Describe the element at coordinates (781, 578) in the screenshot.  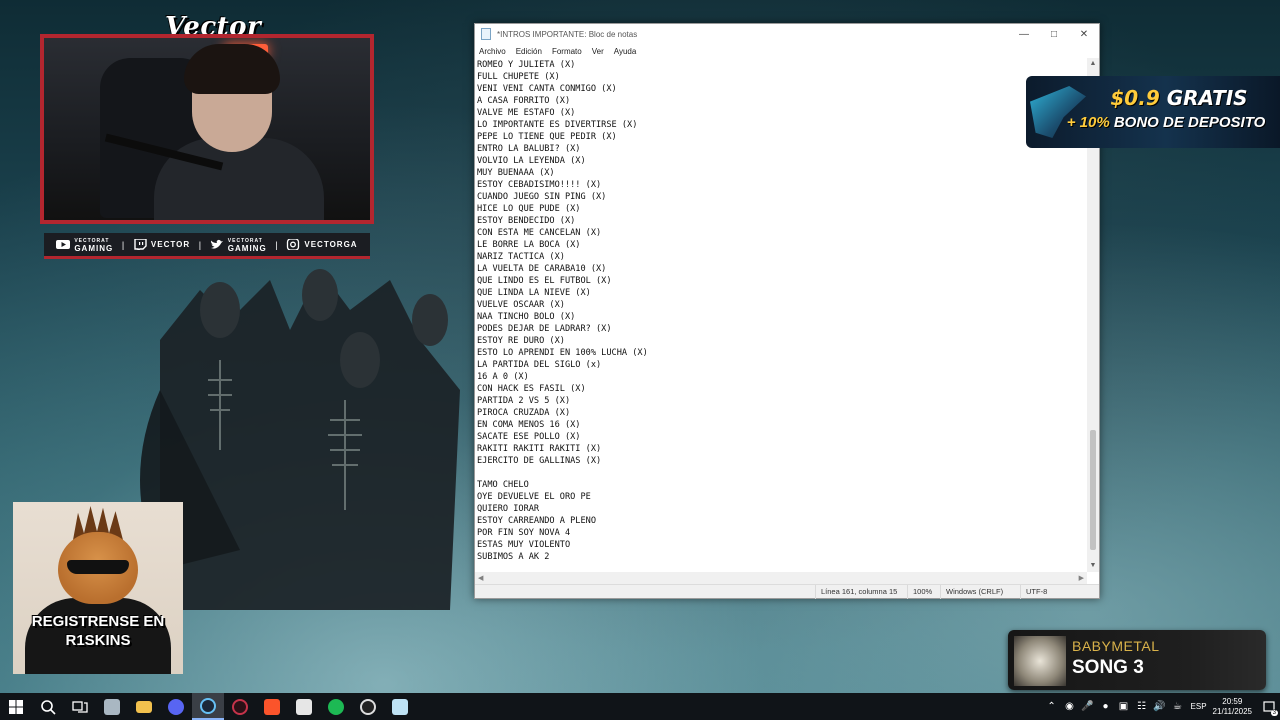
I see `horizontal-scrollbar: ◀ ▶` at that location.